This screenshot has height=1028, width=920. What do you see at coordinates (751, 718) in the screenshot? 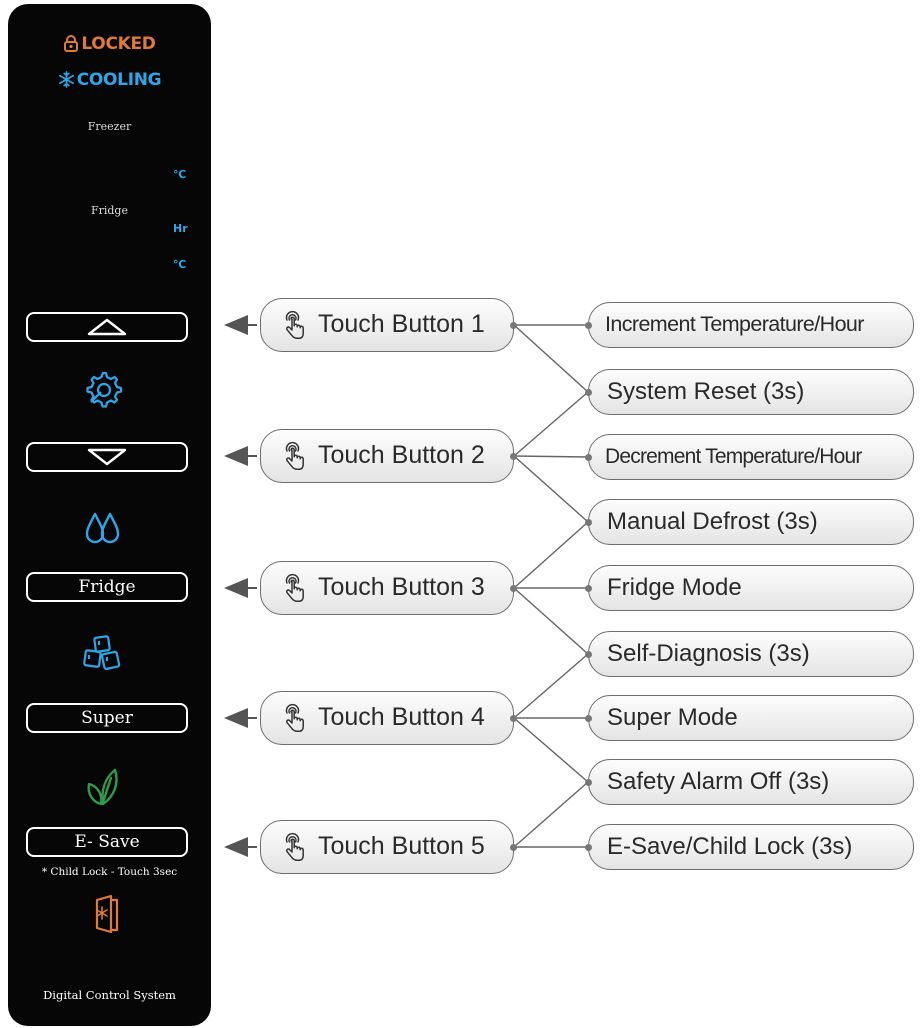
I see `function-super-mode: Super Mode` at bounding box center [751, 718].